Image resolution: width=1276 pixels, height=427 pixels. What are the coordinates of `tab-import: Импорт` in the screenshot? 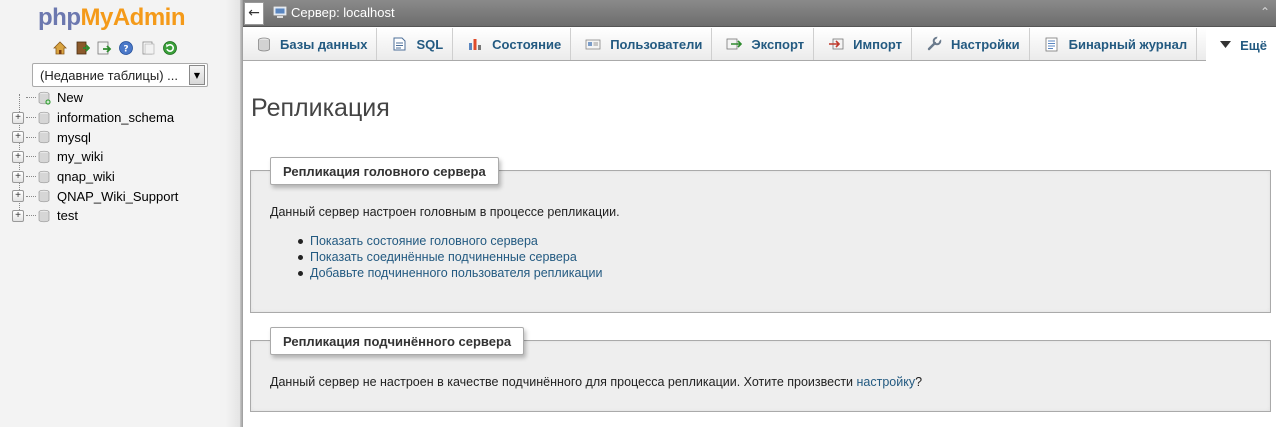 It's located at (863, 44).